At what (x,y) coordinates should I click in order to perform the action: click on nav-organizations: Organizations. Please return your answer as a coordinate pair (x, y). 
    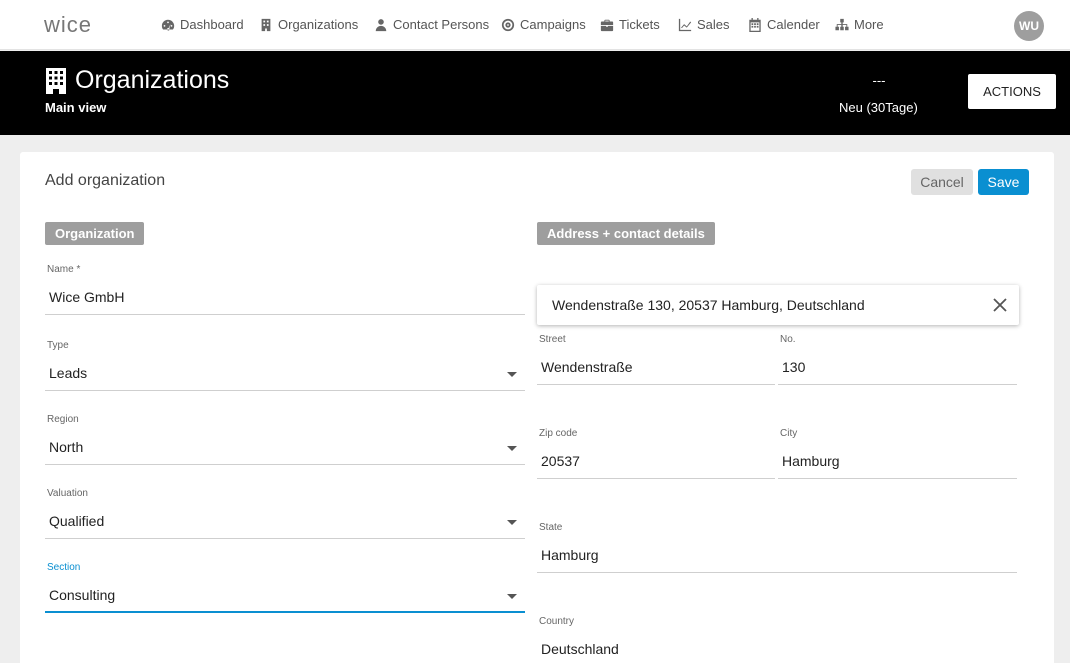
    Looking at the image, I should click on (308, 24).